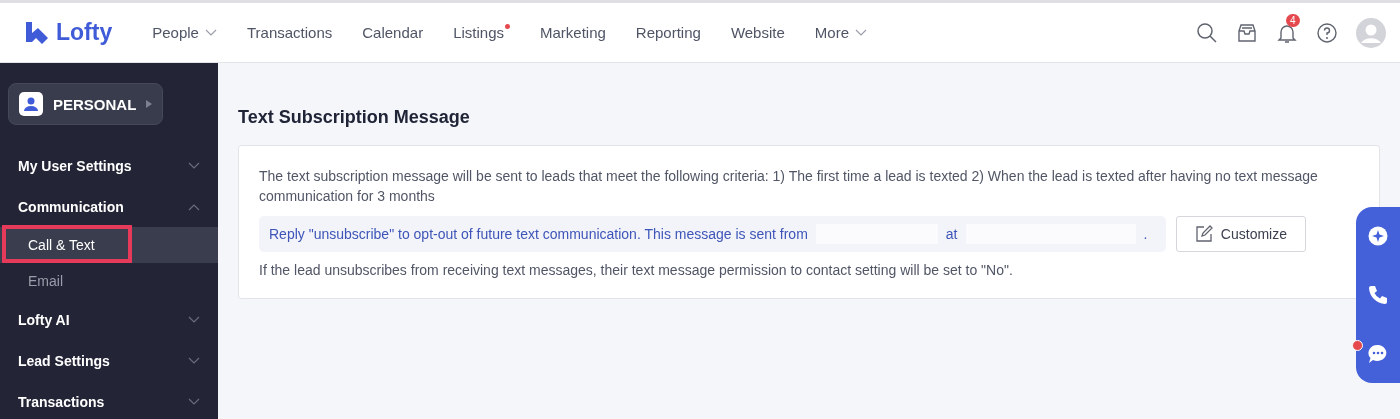  What do you see at coordinates (354, 117) in the screenshot?
I see `page-title: Text Subscription Message` at bounding box center [354, 117].